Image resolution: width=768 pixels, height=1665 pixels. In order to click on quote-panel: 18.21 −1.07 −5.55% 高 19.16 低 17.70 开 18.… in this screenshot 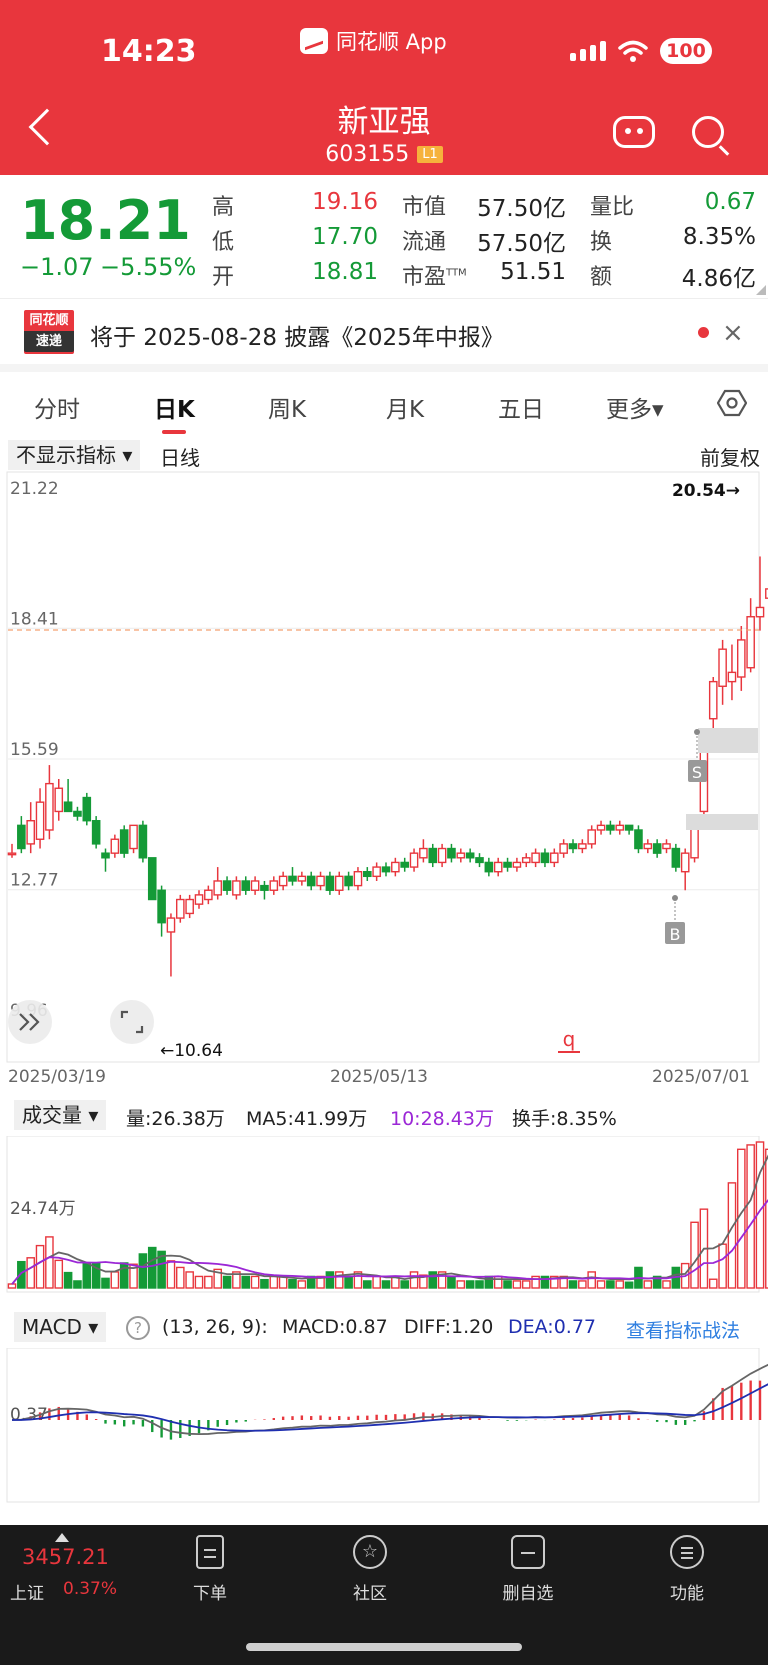, I will do `click(384, 236)`.